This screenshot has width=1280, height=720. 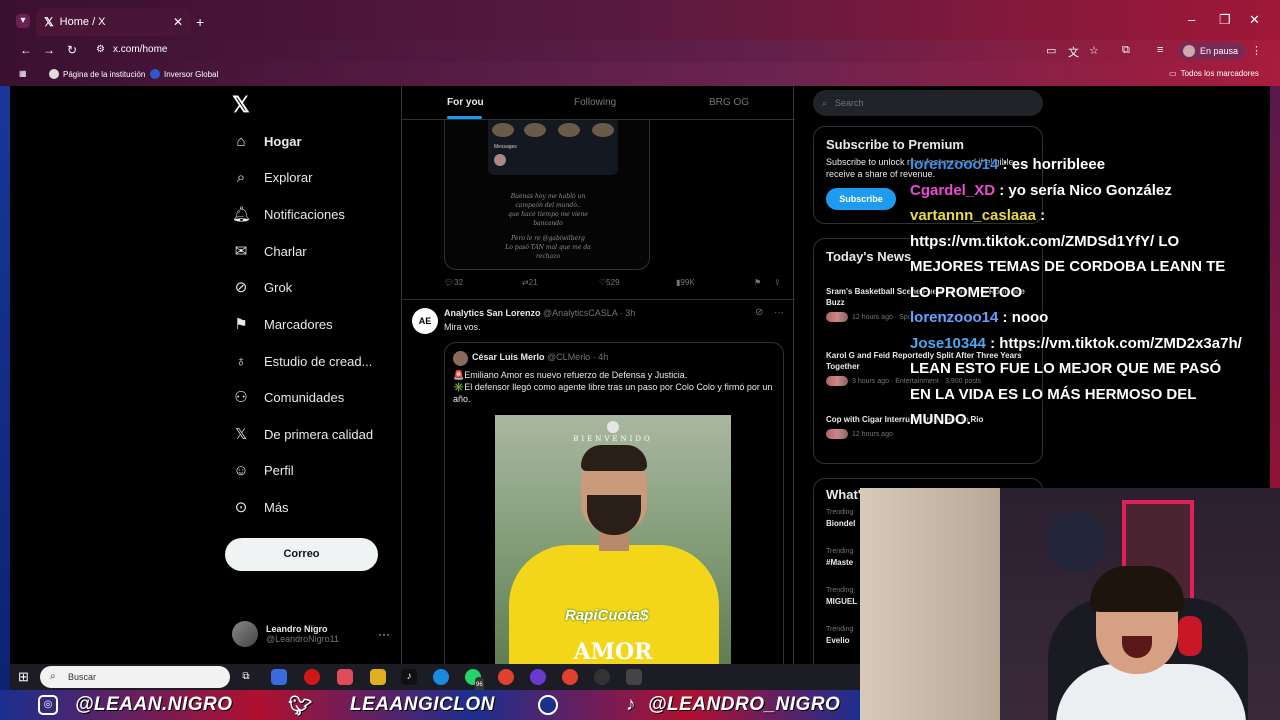 I want to click on x-logo-icon: 𝕏, so click(x=241, y=105).